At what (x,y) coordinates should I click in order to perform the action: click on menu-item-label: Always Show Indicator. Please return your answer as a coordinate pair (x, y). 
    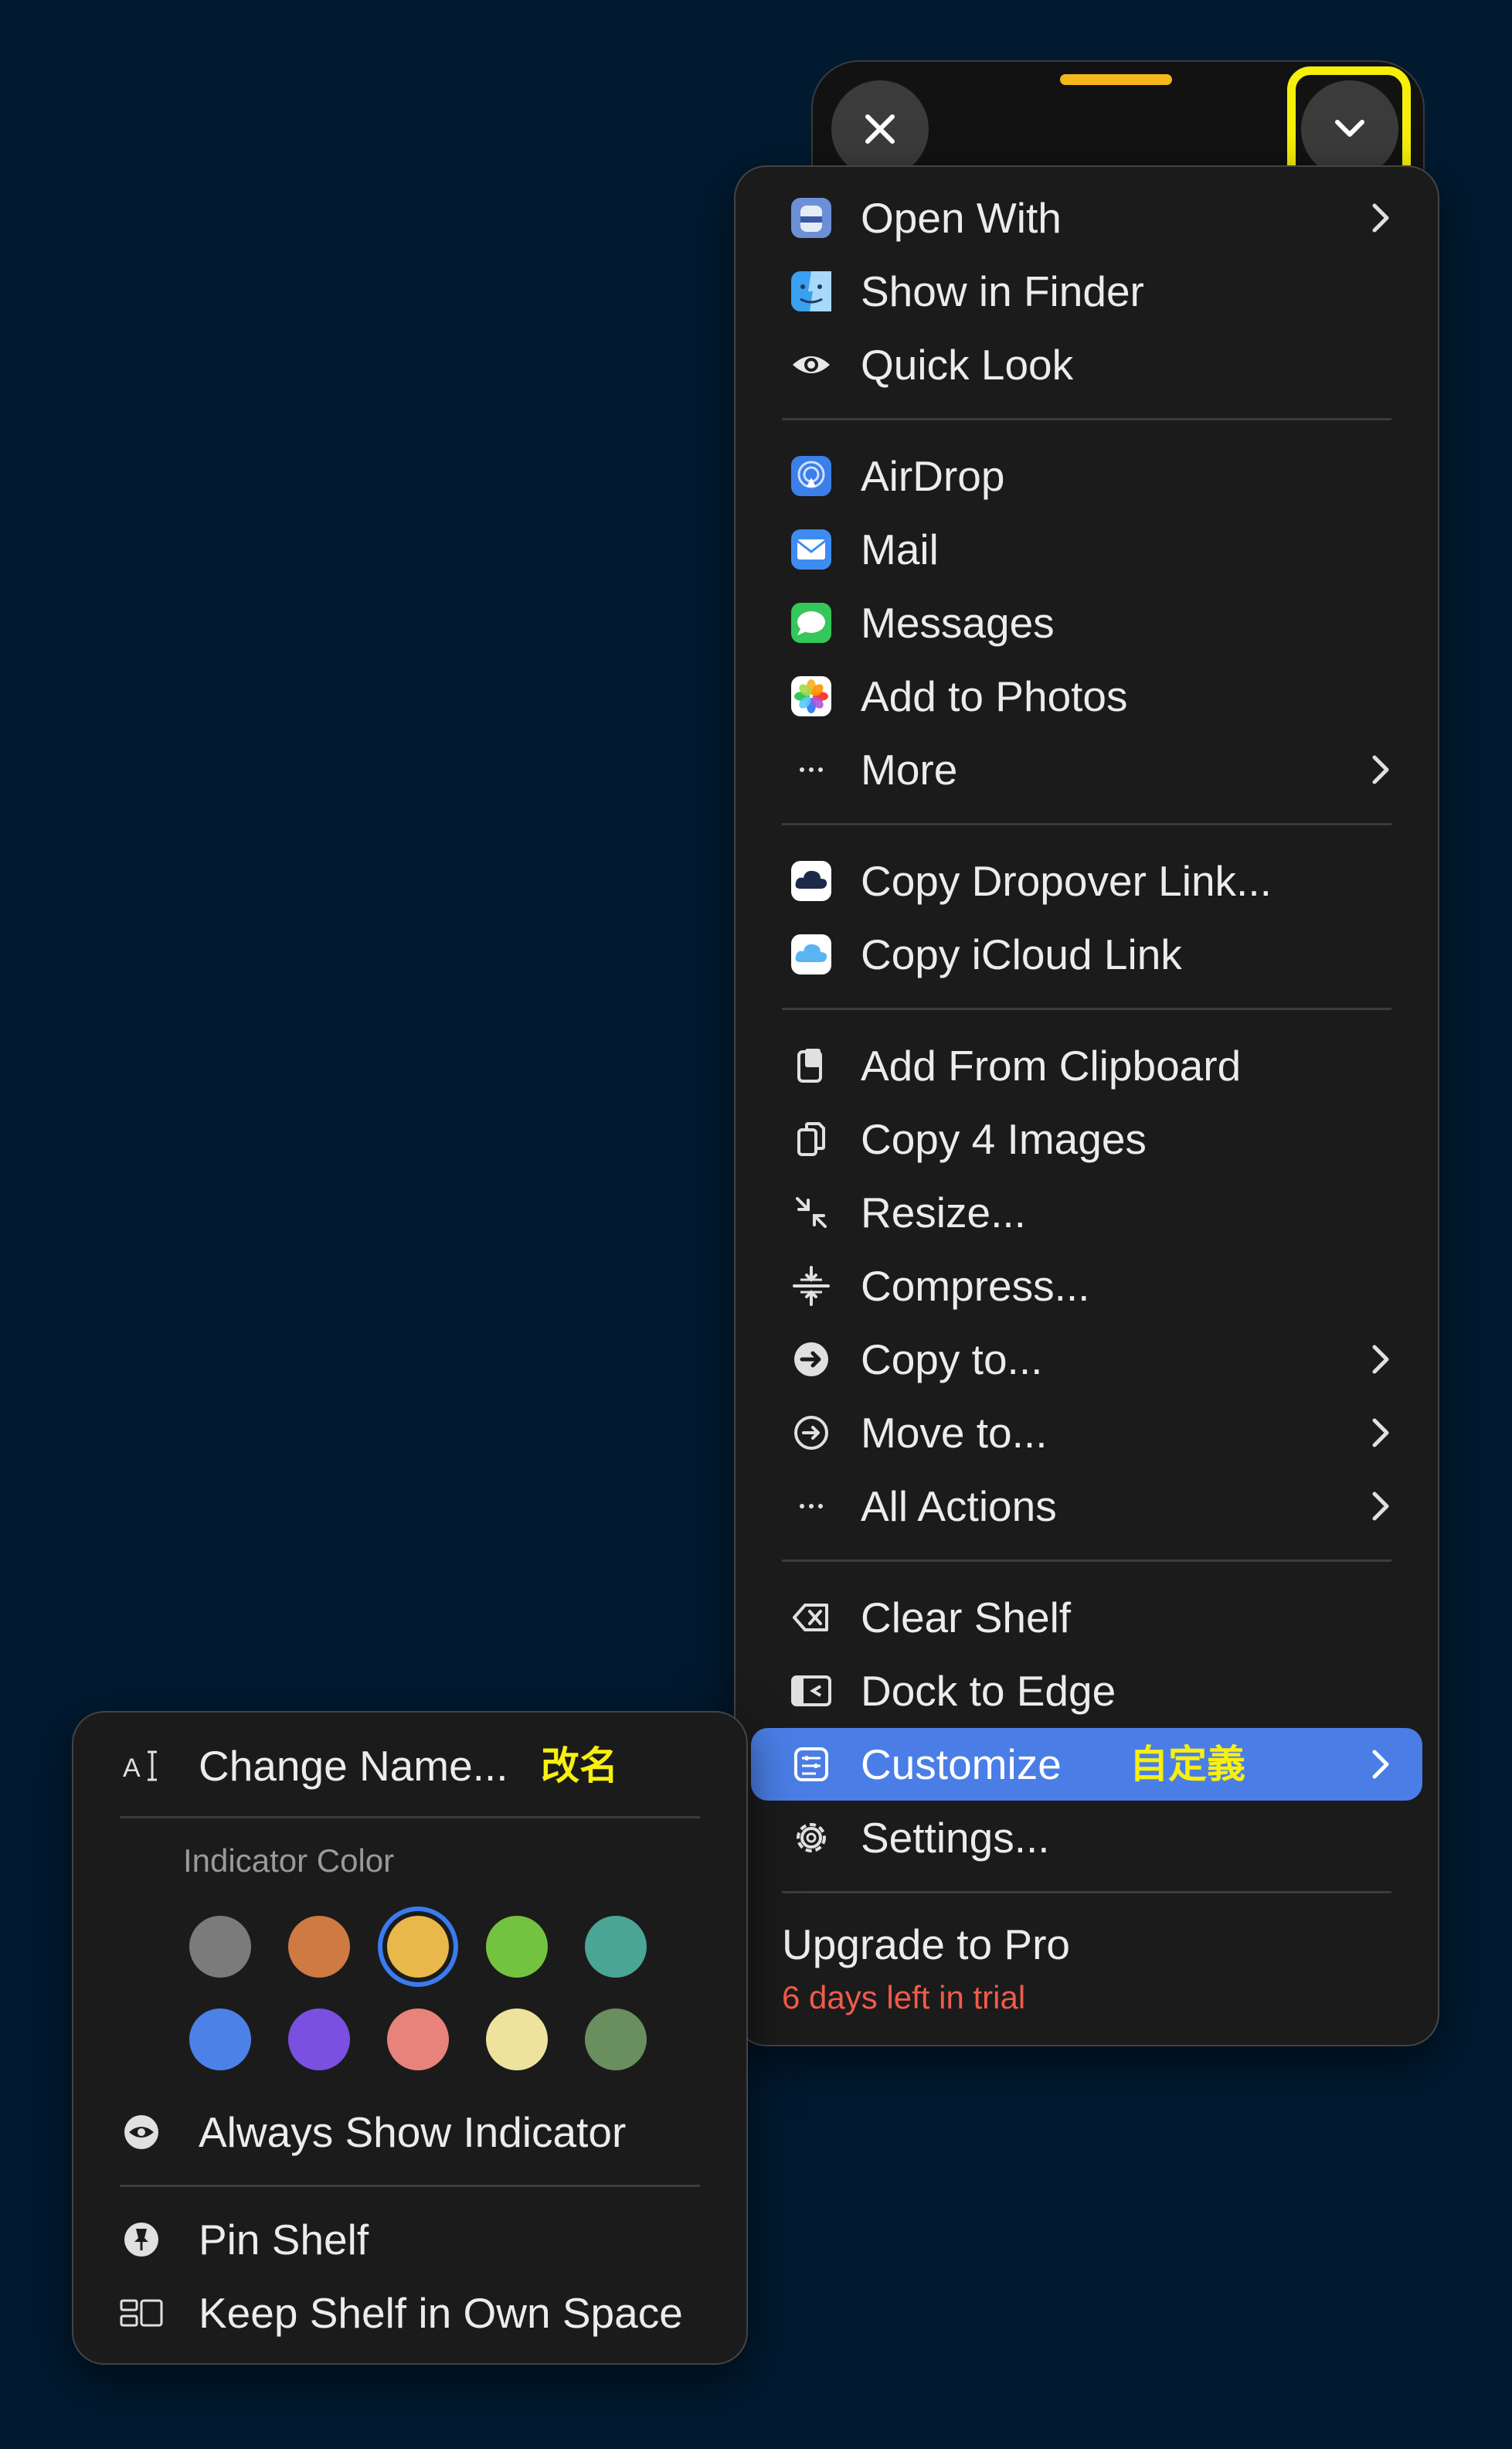
    Looking at the image, I should click on (413, 2132).